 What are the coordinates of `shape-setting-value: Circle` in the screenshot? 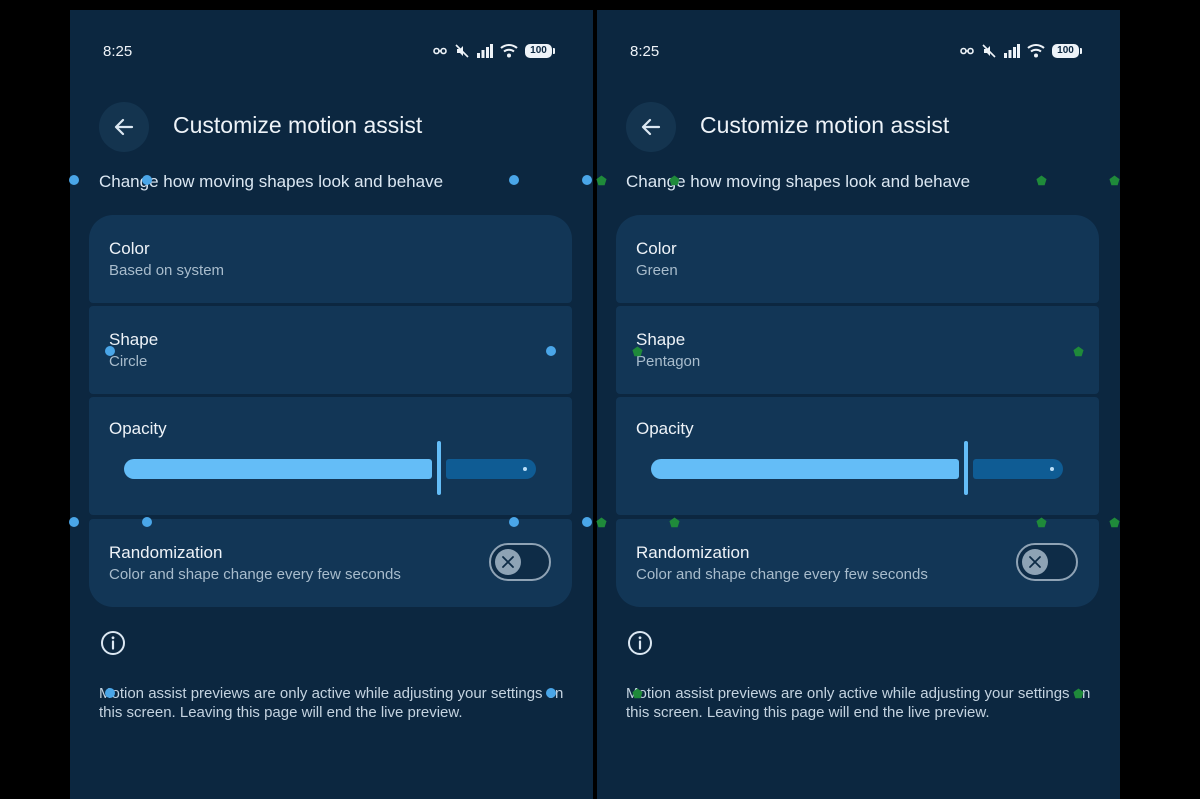 It's located at (128, 361).